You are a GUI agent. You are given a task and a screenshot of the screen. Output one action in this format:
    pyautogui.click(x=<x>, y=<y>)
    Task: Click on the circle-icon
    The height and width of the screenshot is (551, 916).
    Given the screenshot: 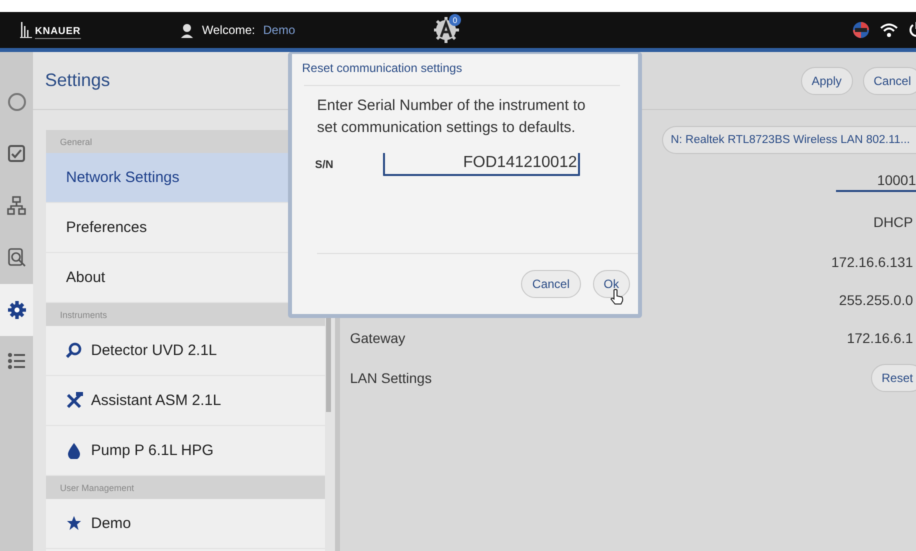 What is the action you would take?
    pyautogui.click(x=16, y=102)
    